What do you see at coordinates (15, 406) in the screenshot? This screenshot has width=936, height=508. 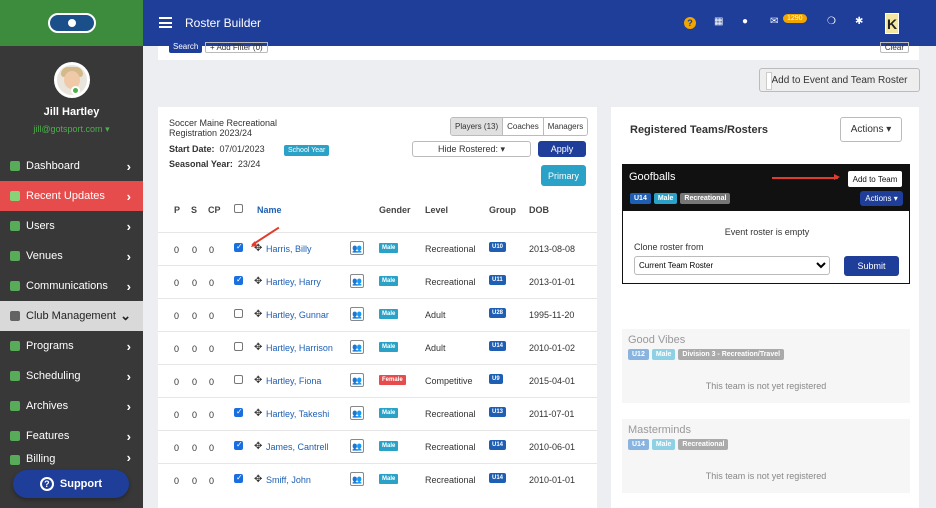 I see `archive-icon` at bounding box center [15, 406].